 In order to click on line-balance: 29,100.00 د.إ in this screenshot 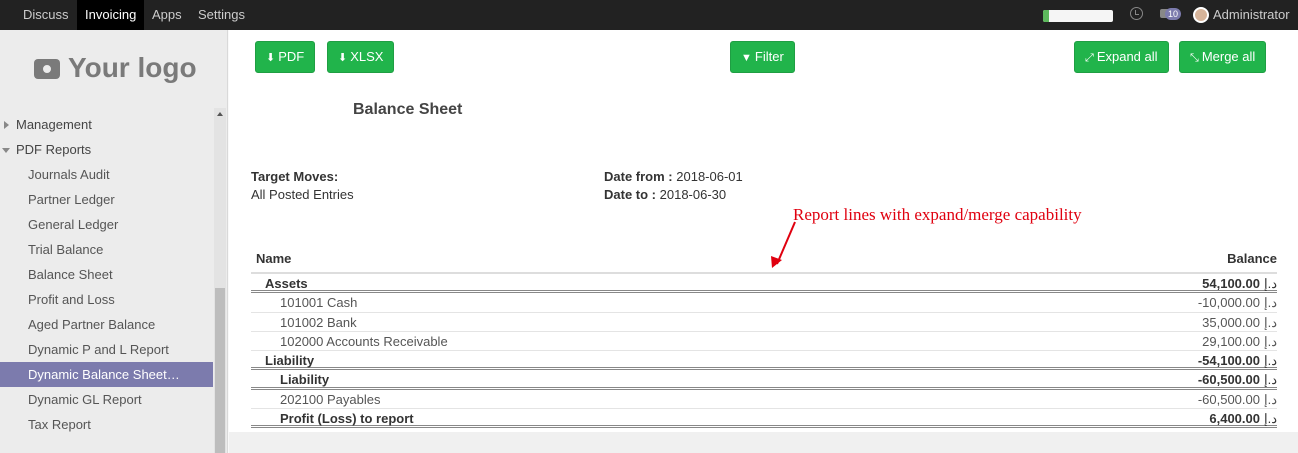, I will do `click(1239, 341)`.